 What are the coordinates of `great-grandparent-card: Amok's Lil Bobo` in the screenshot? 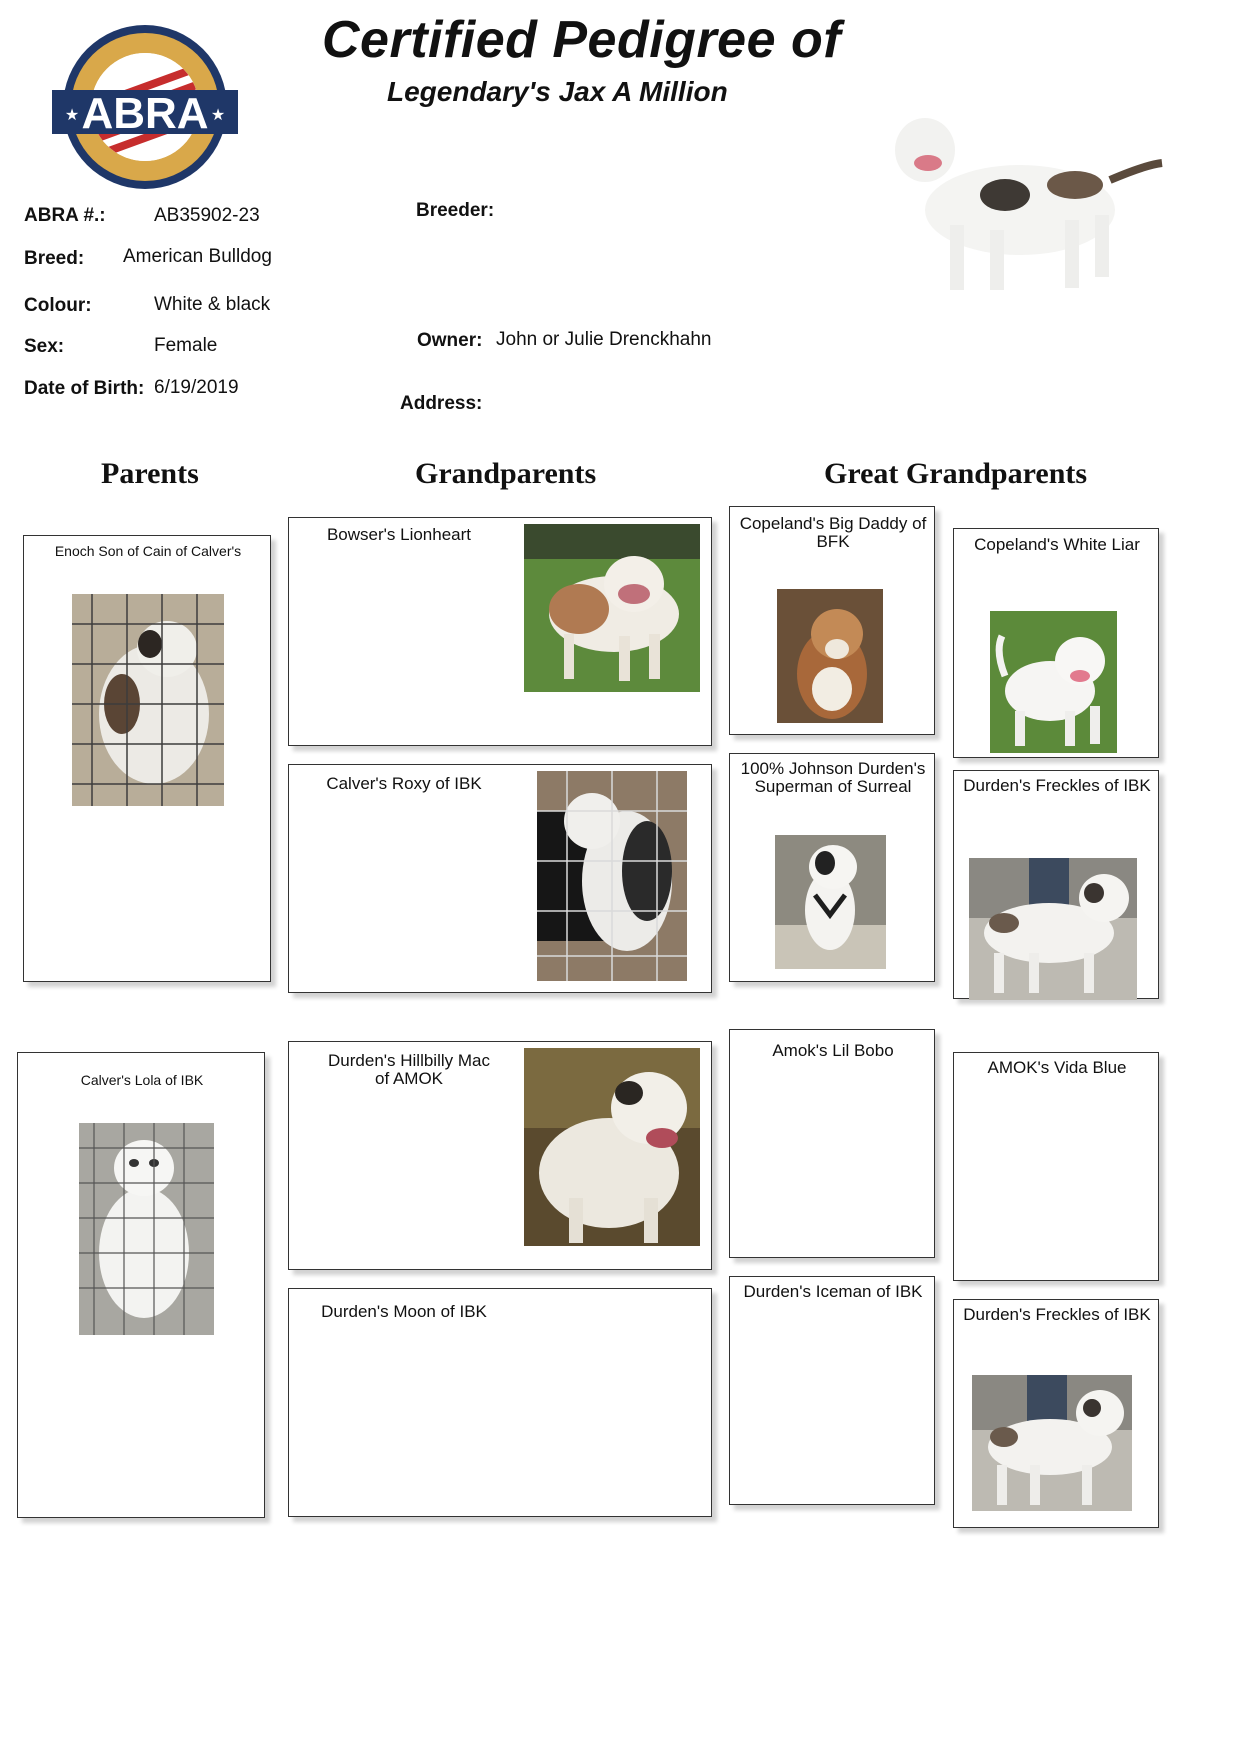 It's located at (832, 1143).